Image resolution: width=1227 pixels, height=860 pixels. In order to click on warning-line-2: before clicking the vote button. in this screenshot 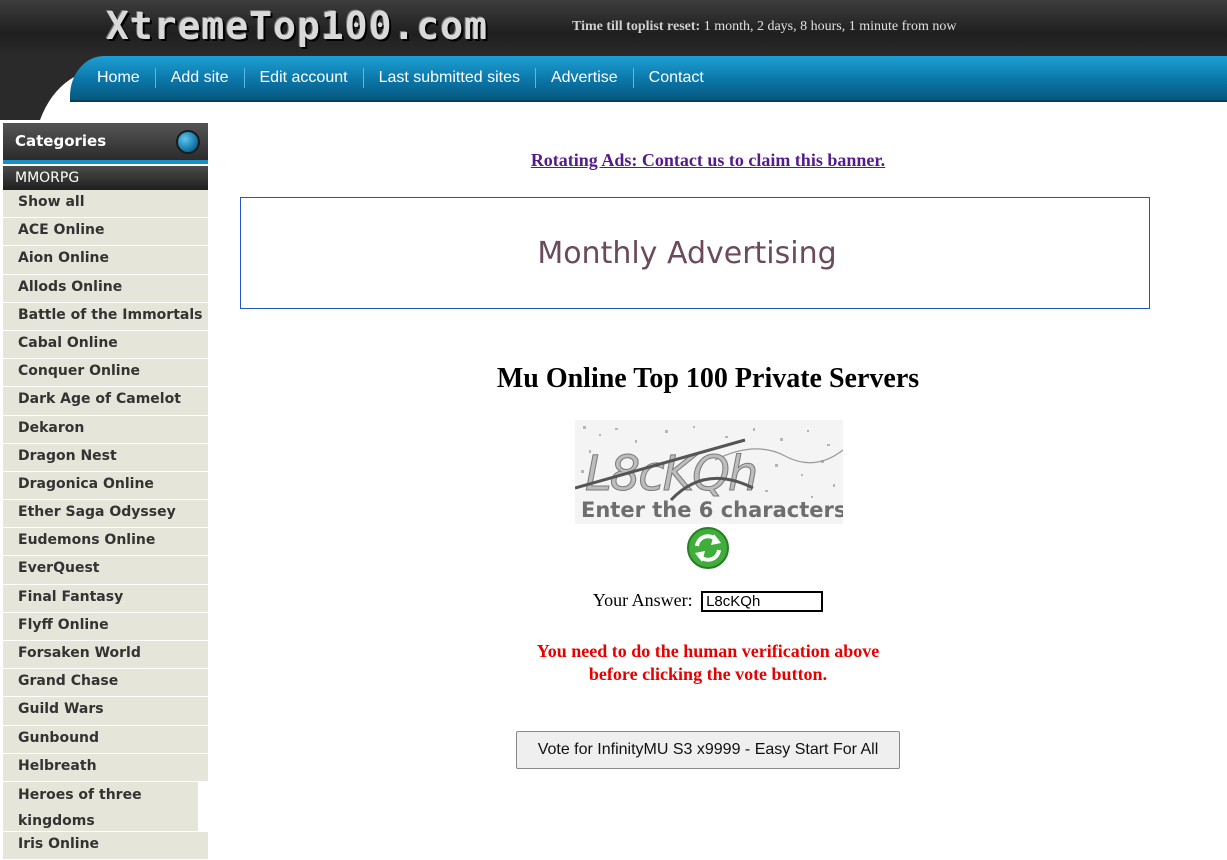, I will do `click(708, 674)`.